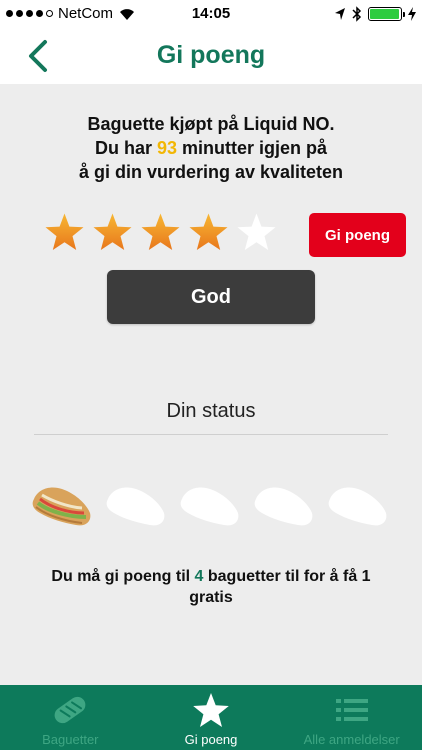 The width and height of the screenshot is (422, 750). I want to click on rating-prompt-line: å gi din vurdering av kvaliteten, so click(211, 172).